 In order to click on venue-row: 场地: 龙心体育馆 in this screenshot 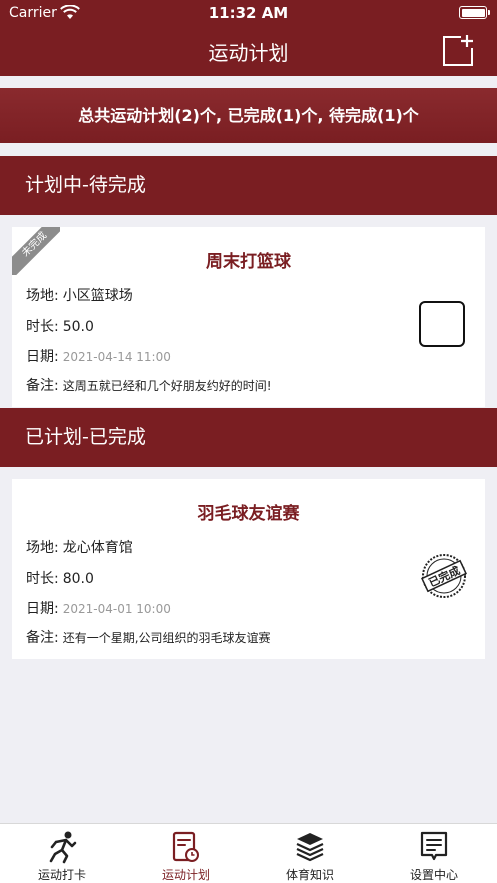, I will do `click(79, 548)`.